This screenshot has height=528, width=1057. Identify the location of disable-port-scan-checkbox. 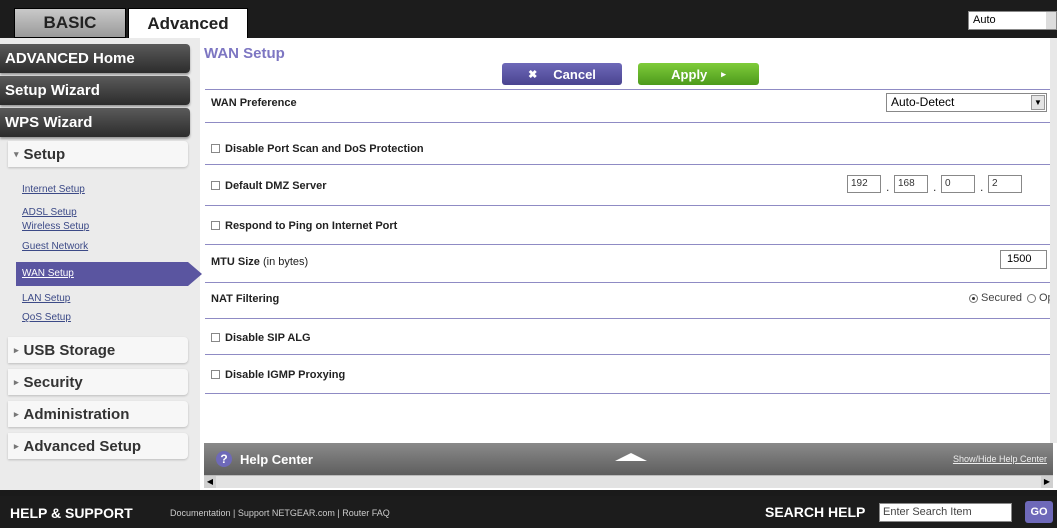
(215, 148).